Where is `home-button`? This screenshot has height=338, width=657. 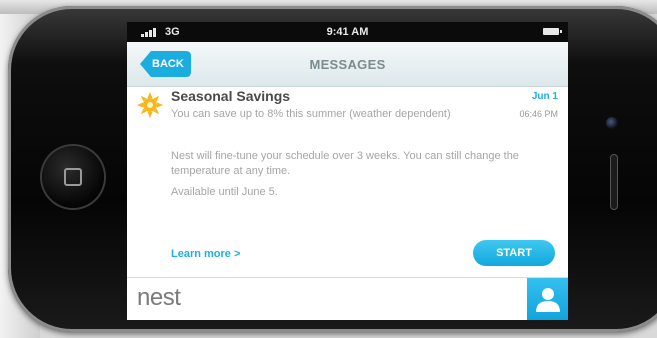
home-button is located at coordinates (73, 177).